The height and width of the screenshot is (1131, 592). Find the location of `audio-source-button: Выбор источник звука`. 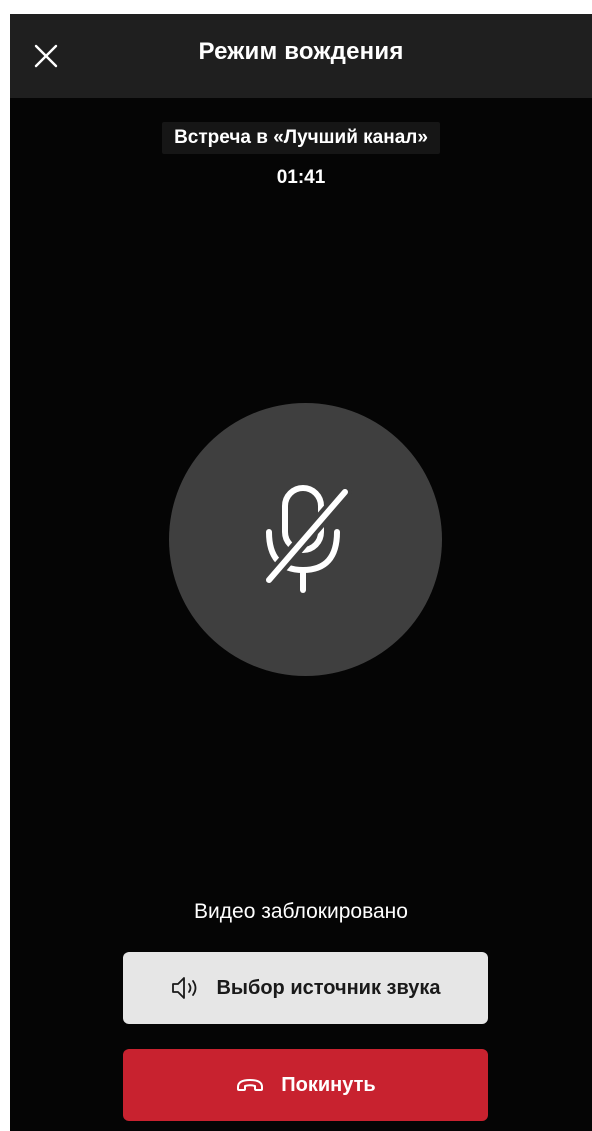

audio-source-button: Выбор источник звука is located at coordinates (305, 988).